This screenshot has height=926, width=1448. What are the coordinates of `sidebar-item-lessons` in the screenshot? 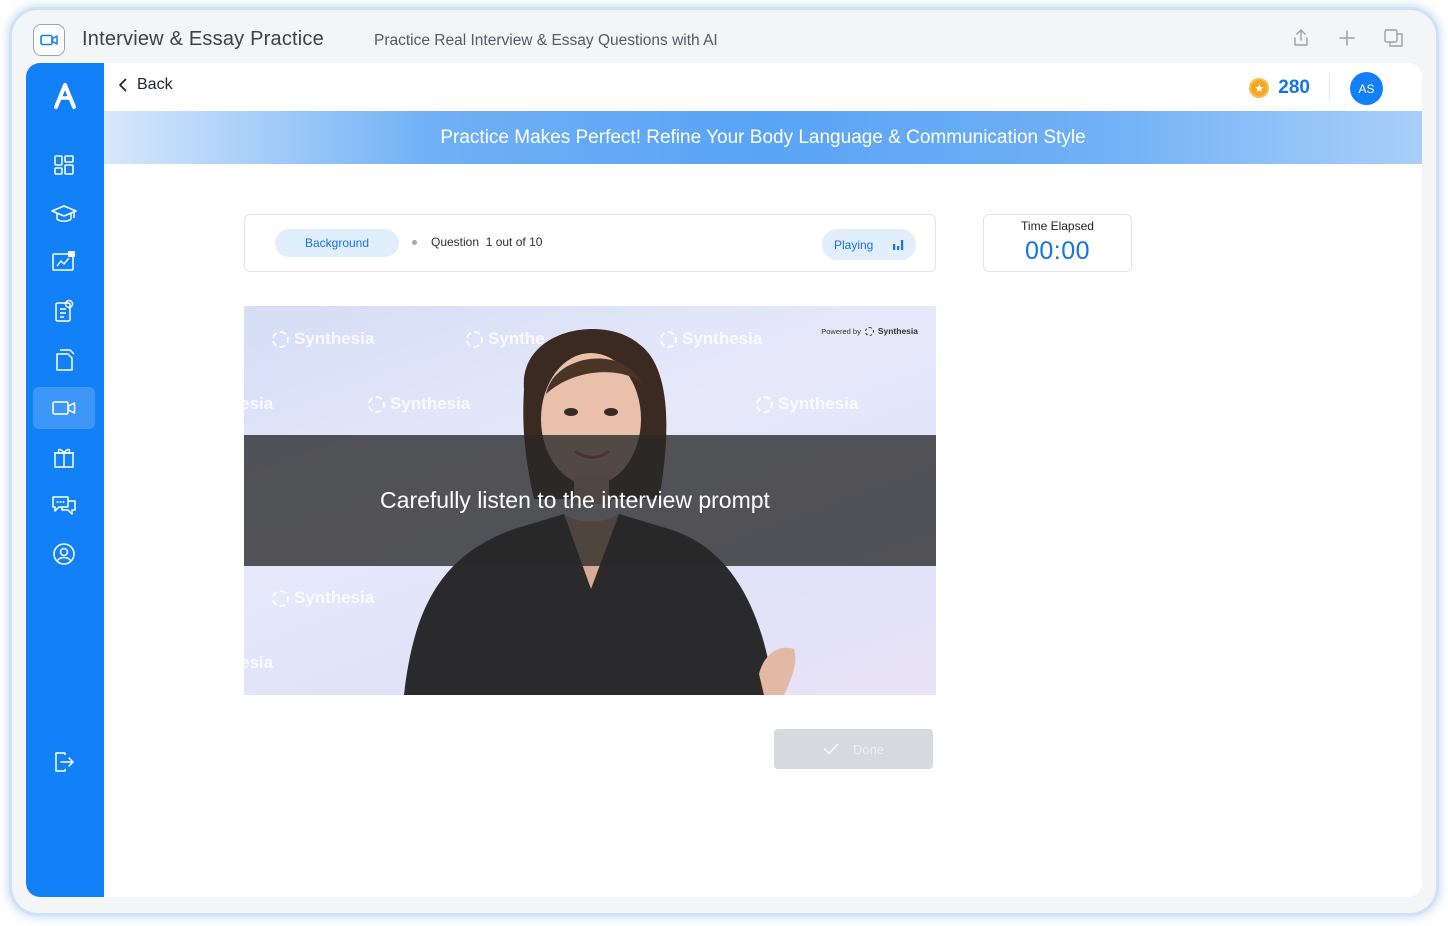 It's located at (64, 262).